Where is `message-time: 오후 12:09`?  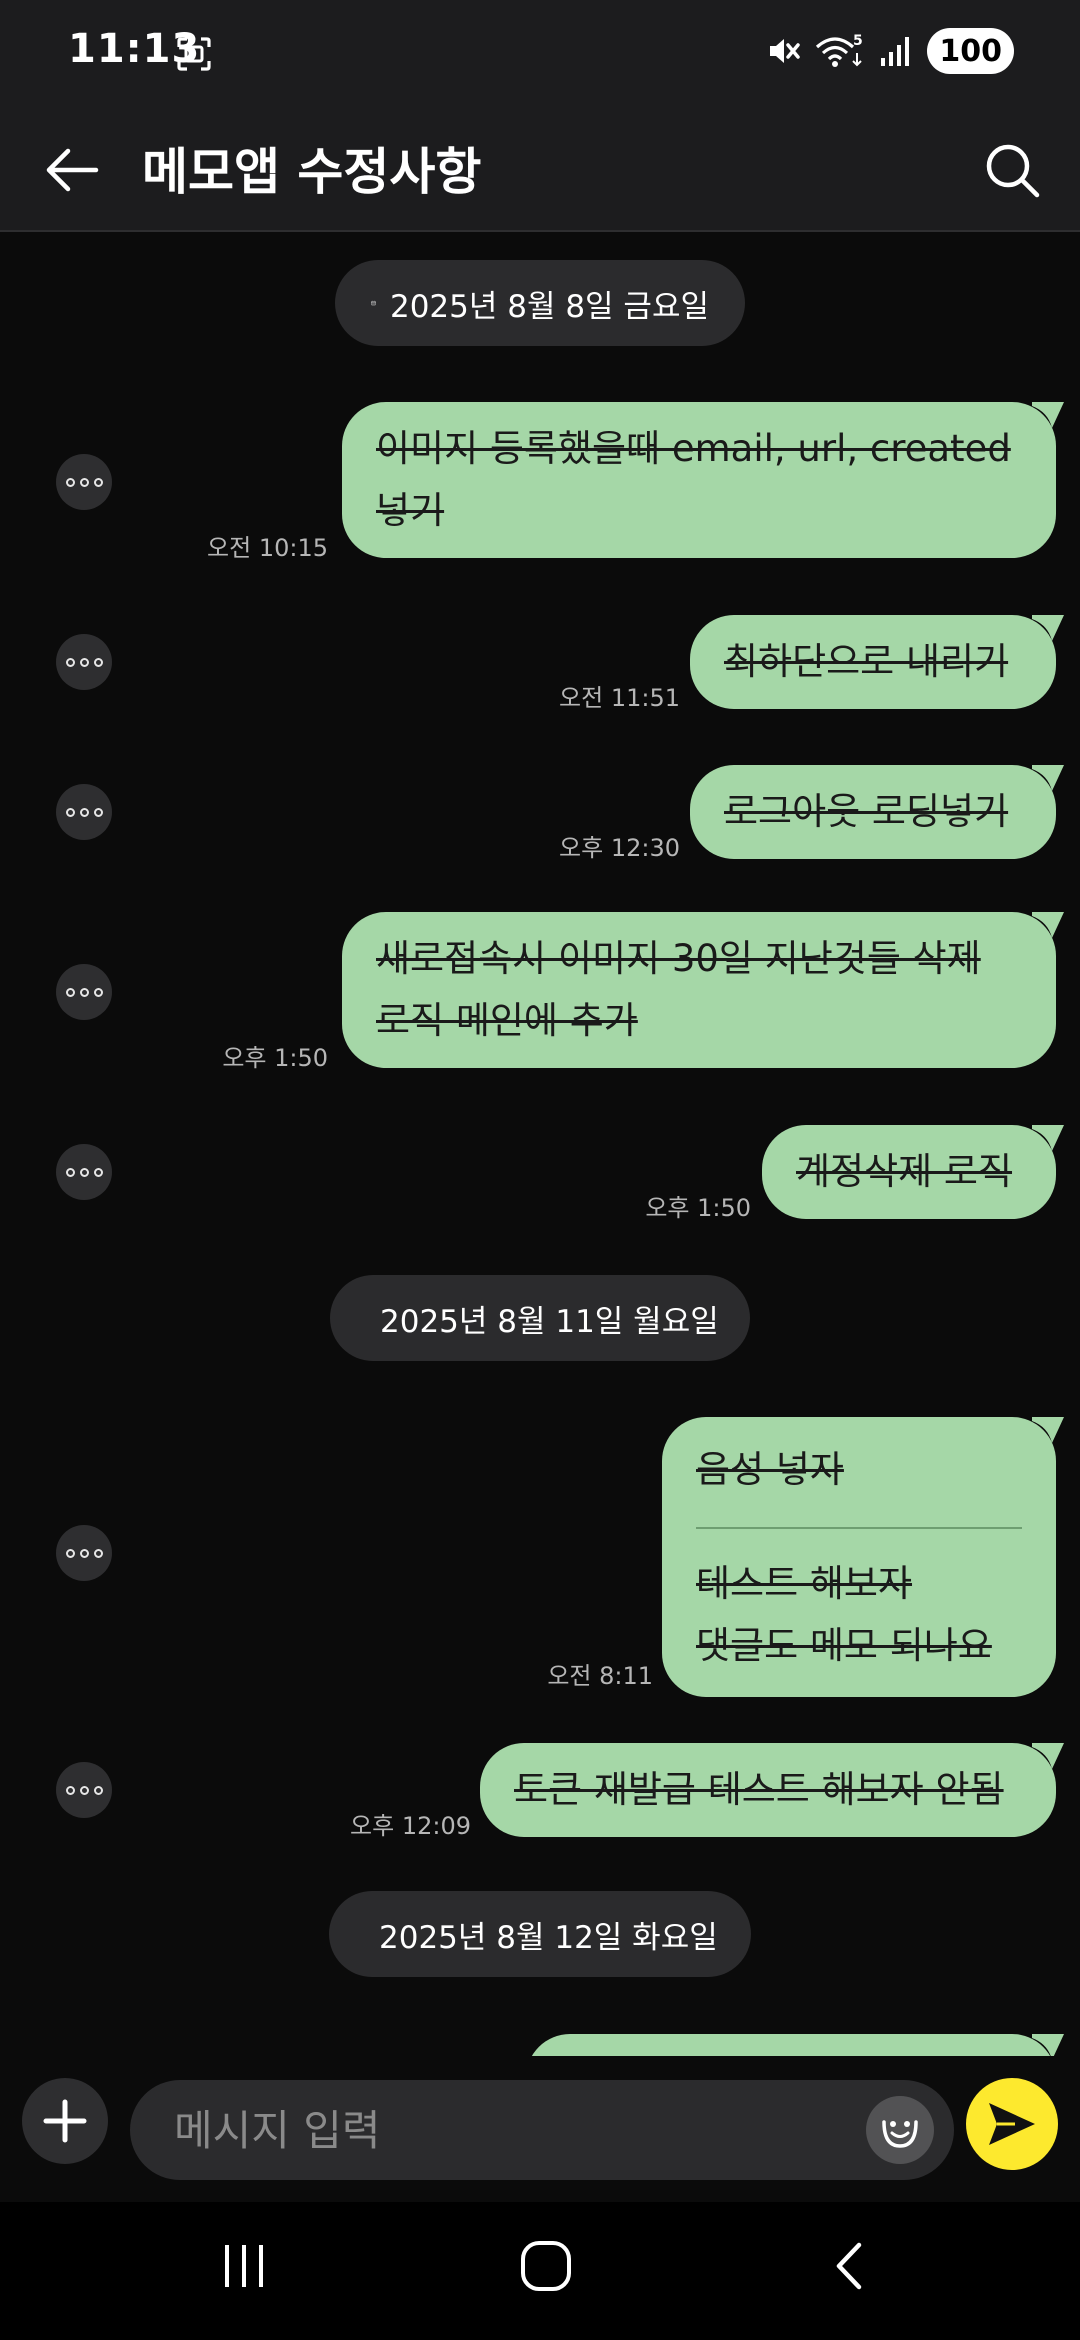
message-time: 오후 12:09 is located at coordinates (410, 1826).